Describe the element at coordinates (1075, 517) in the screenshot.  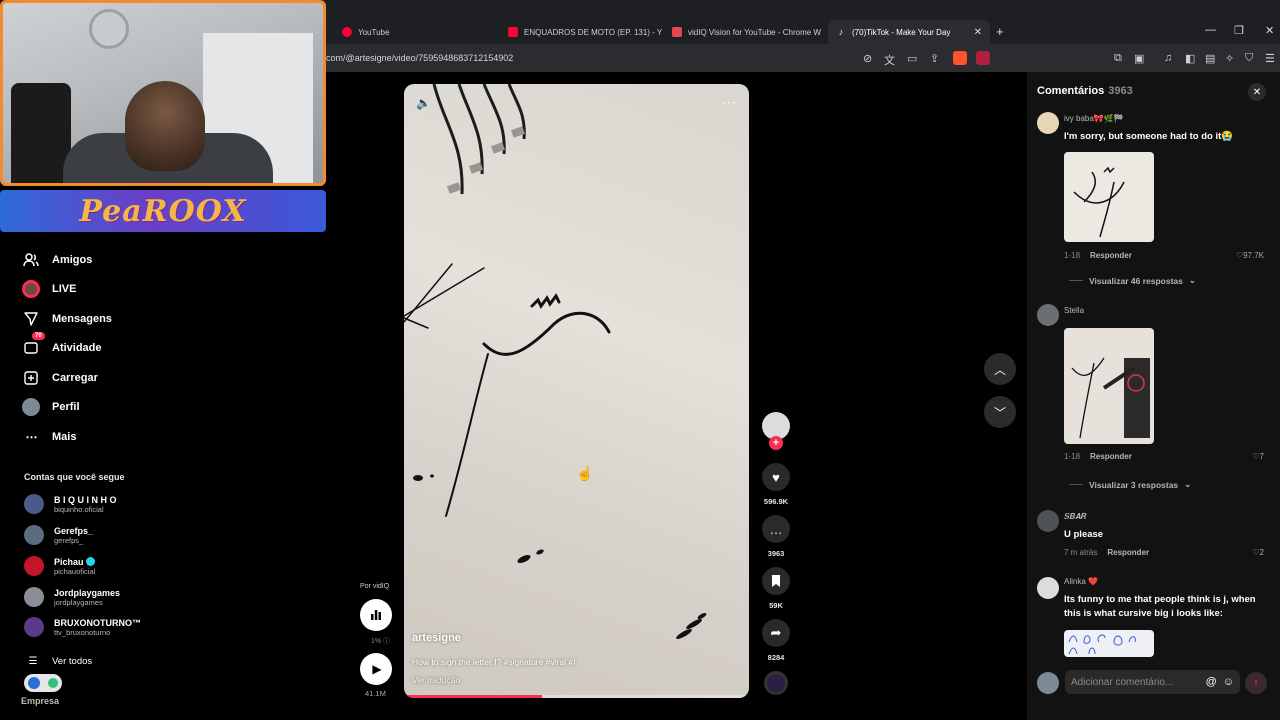
I see `comment-author: 𝑺𝑩𝑨𝑹` at that location.